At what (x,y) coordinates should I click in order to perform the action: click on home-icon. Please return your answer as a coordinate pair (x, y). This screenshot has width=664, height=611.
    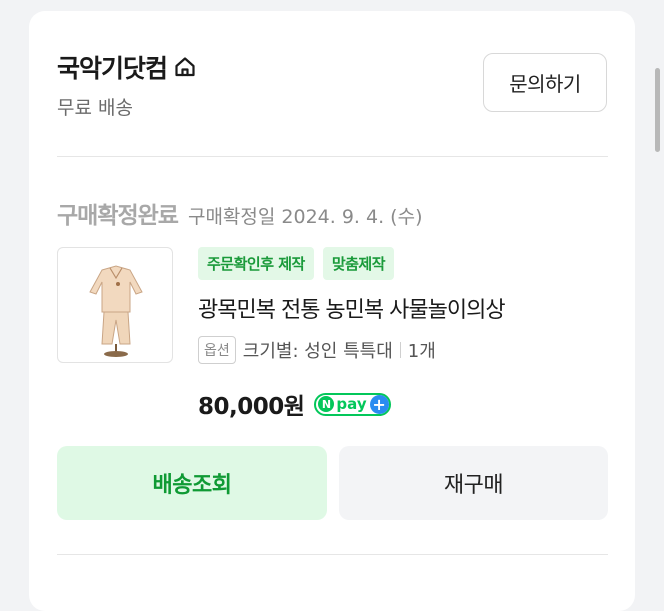
    Looking at the image, I should click on (185, 67).